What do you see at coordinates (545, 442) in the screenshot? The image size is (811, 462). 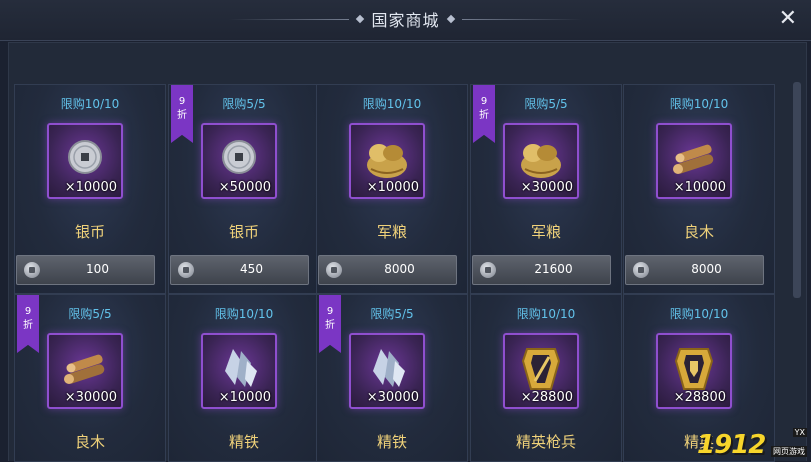 I see `item-name: 精英枪兵` at bounding box center [545, 442].